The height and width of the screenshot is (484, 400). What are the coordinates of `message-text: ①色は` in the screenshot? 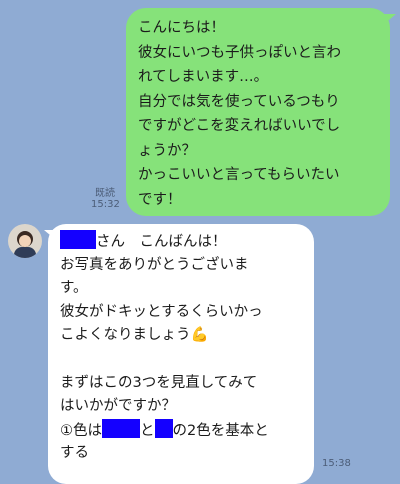 It's located at (81, 430).